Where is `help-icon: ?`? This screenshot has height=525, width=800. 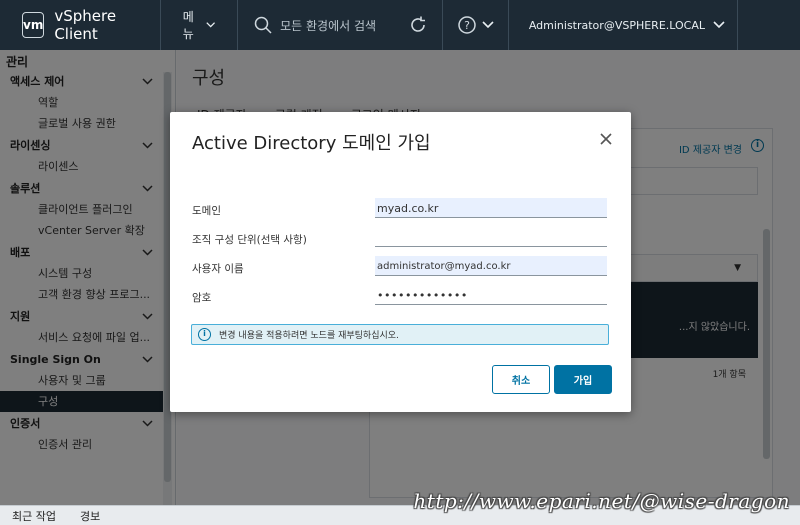 help-icon: ? is located at coordinates (467, 25).